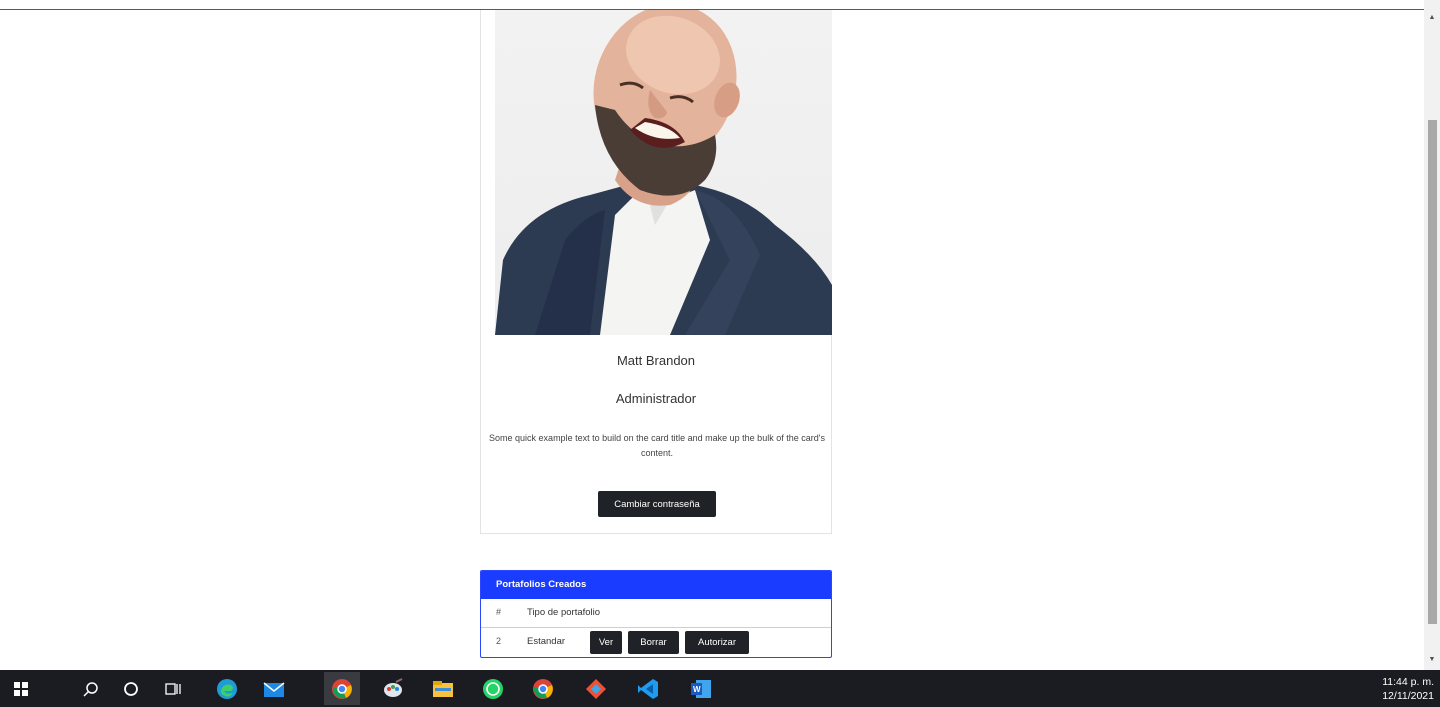 This screenshot has width=1440, height=707. I want to click on chrome-icon, so click(543, 689).